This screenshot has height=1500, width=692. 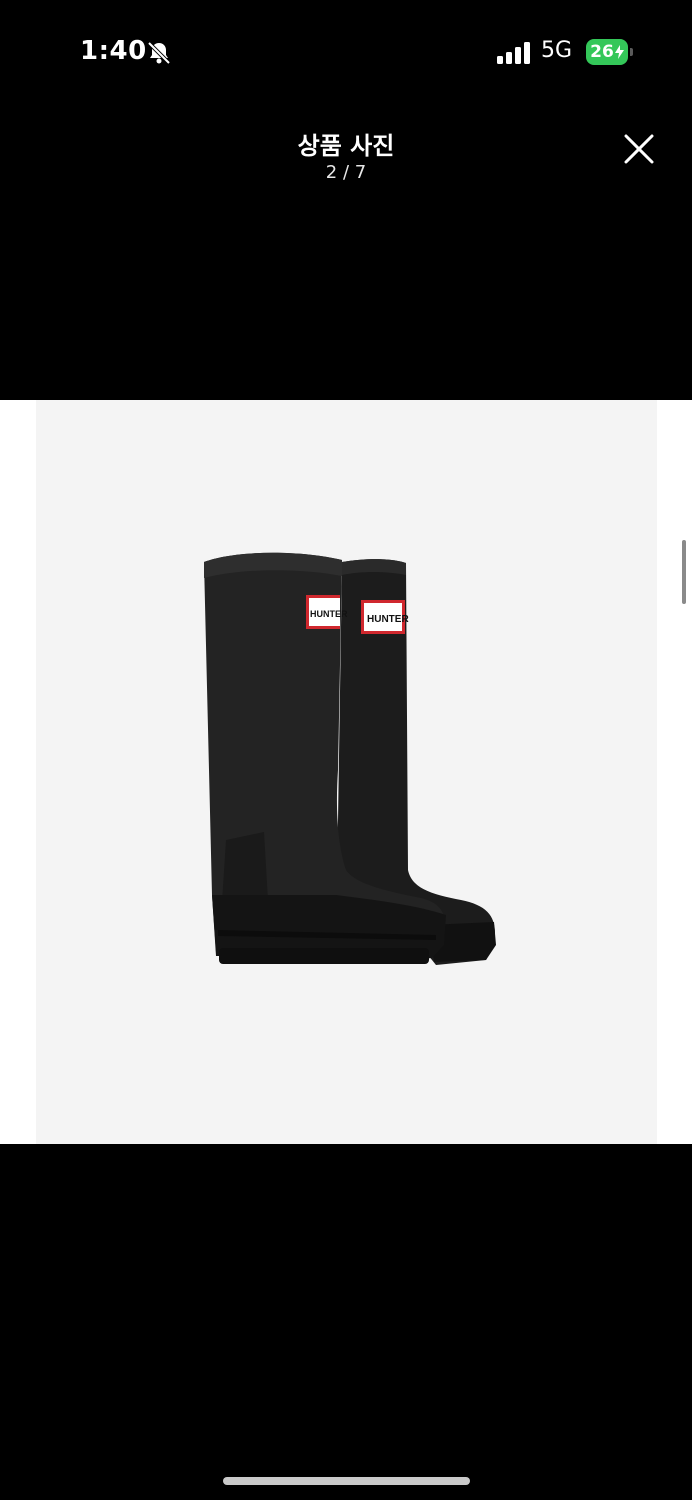 What do you see at coordinates (513, 53) in the screenshot?
I see `cellular-signal-icon` at bounding box center [513, 53].